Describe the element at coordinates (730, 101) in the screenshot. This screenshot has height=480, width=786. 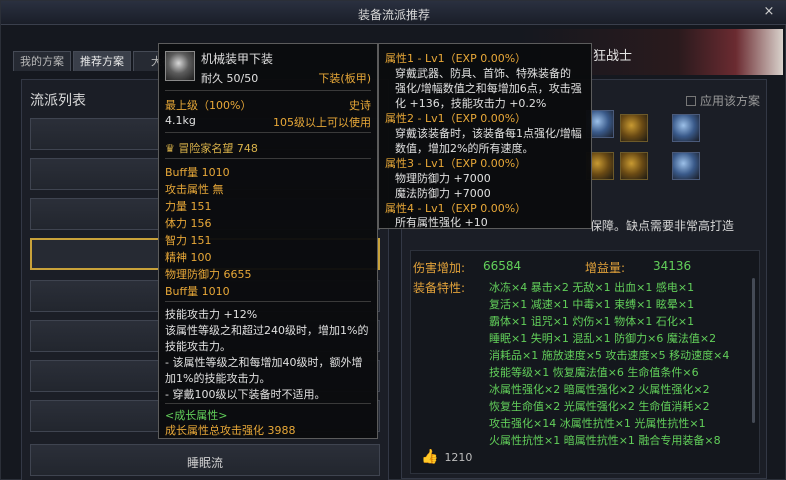
I see `apply-plan-label: 应用该方案` at that location.